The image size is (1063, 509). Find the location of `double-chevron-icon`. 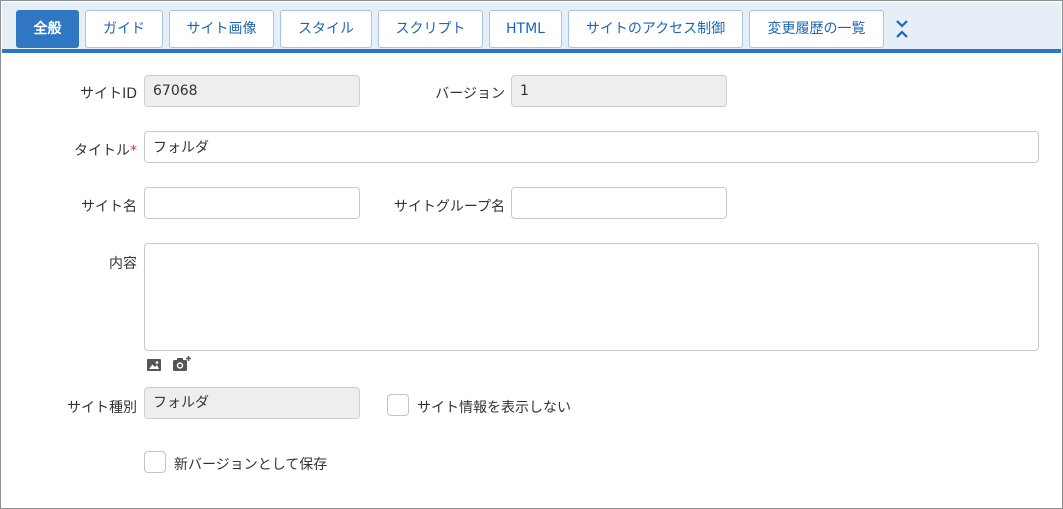

double-chevron-icon is located at coordinates (902, 29).